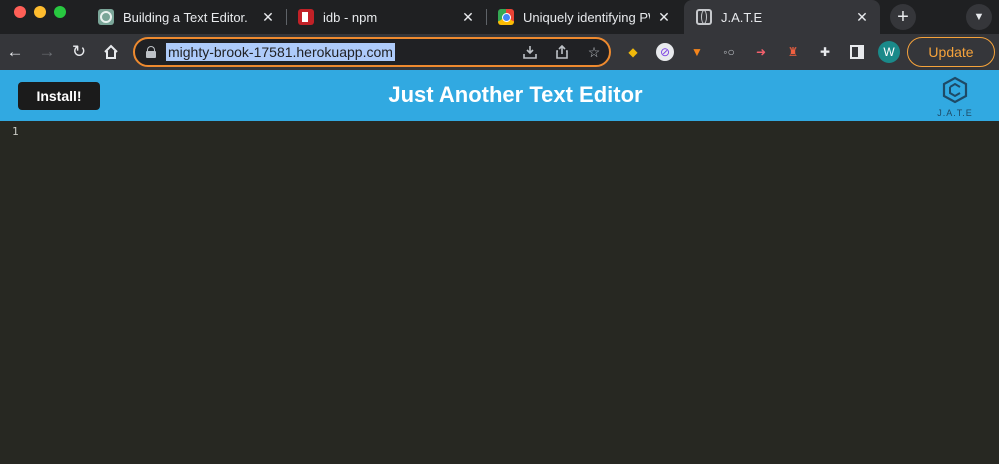 The image size is (999, 464). I want to click on jate-logo: J.A.T.E, so click(955, 97).